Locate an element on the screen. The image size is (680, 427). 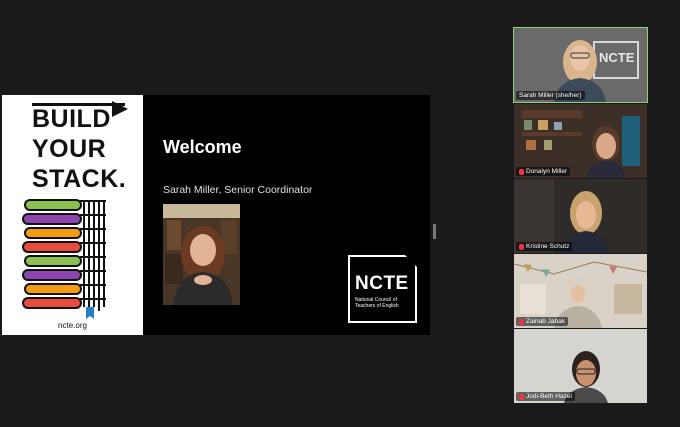
participant-tile: Donalyn Miller is located at coordinates (580, 141).